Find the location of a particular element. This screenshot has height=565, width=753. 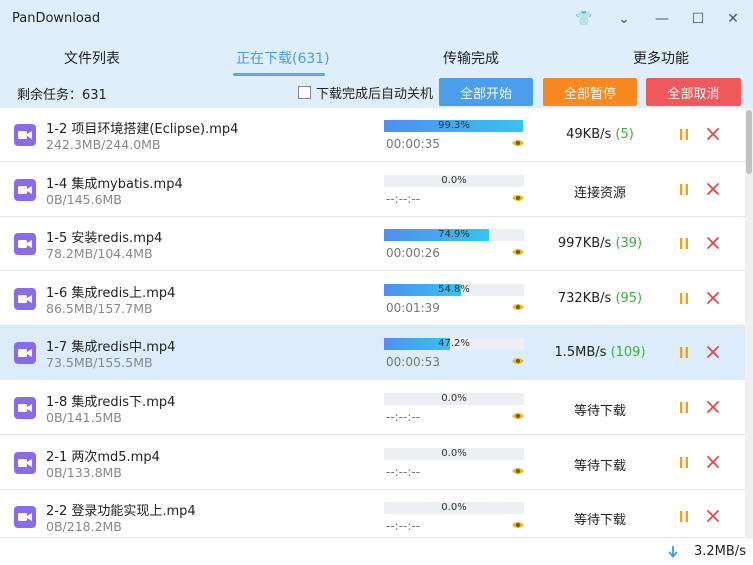

time-remaining: 00:00:26 is located at coordinates (413, 253).